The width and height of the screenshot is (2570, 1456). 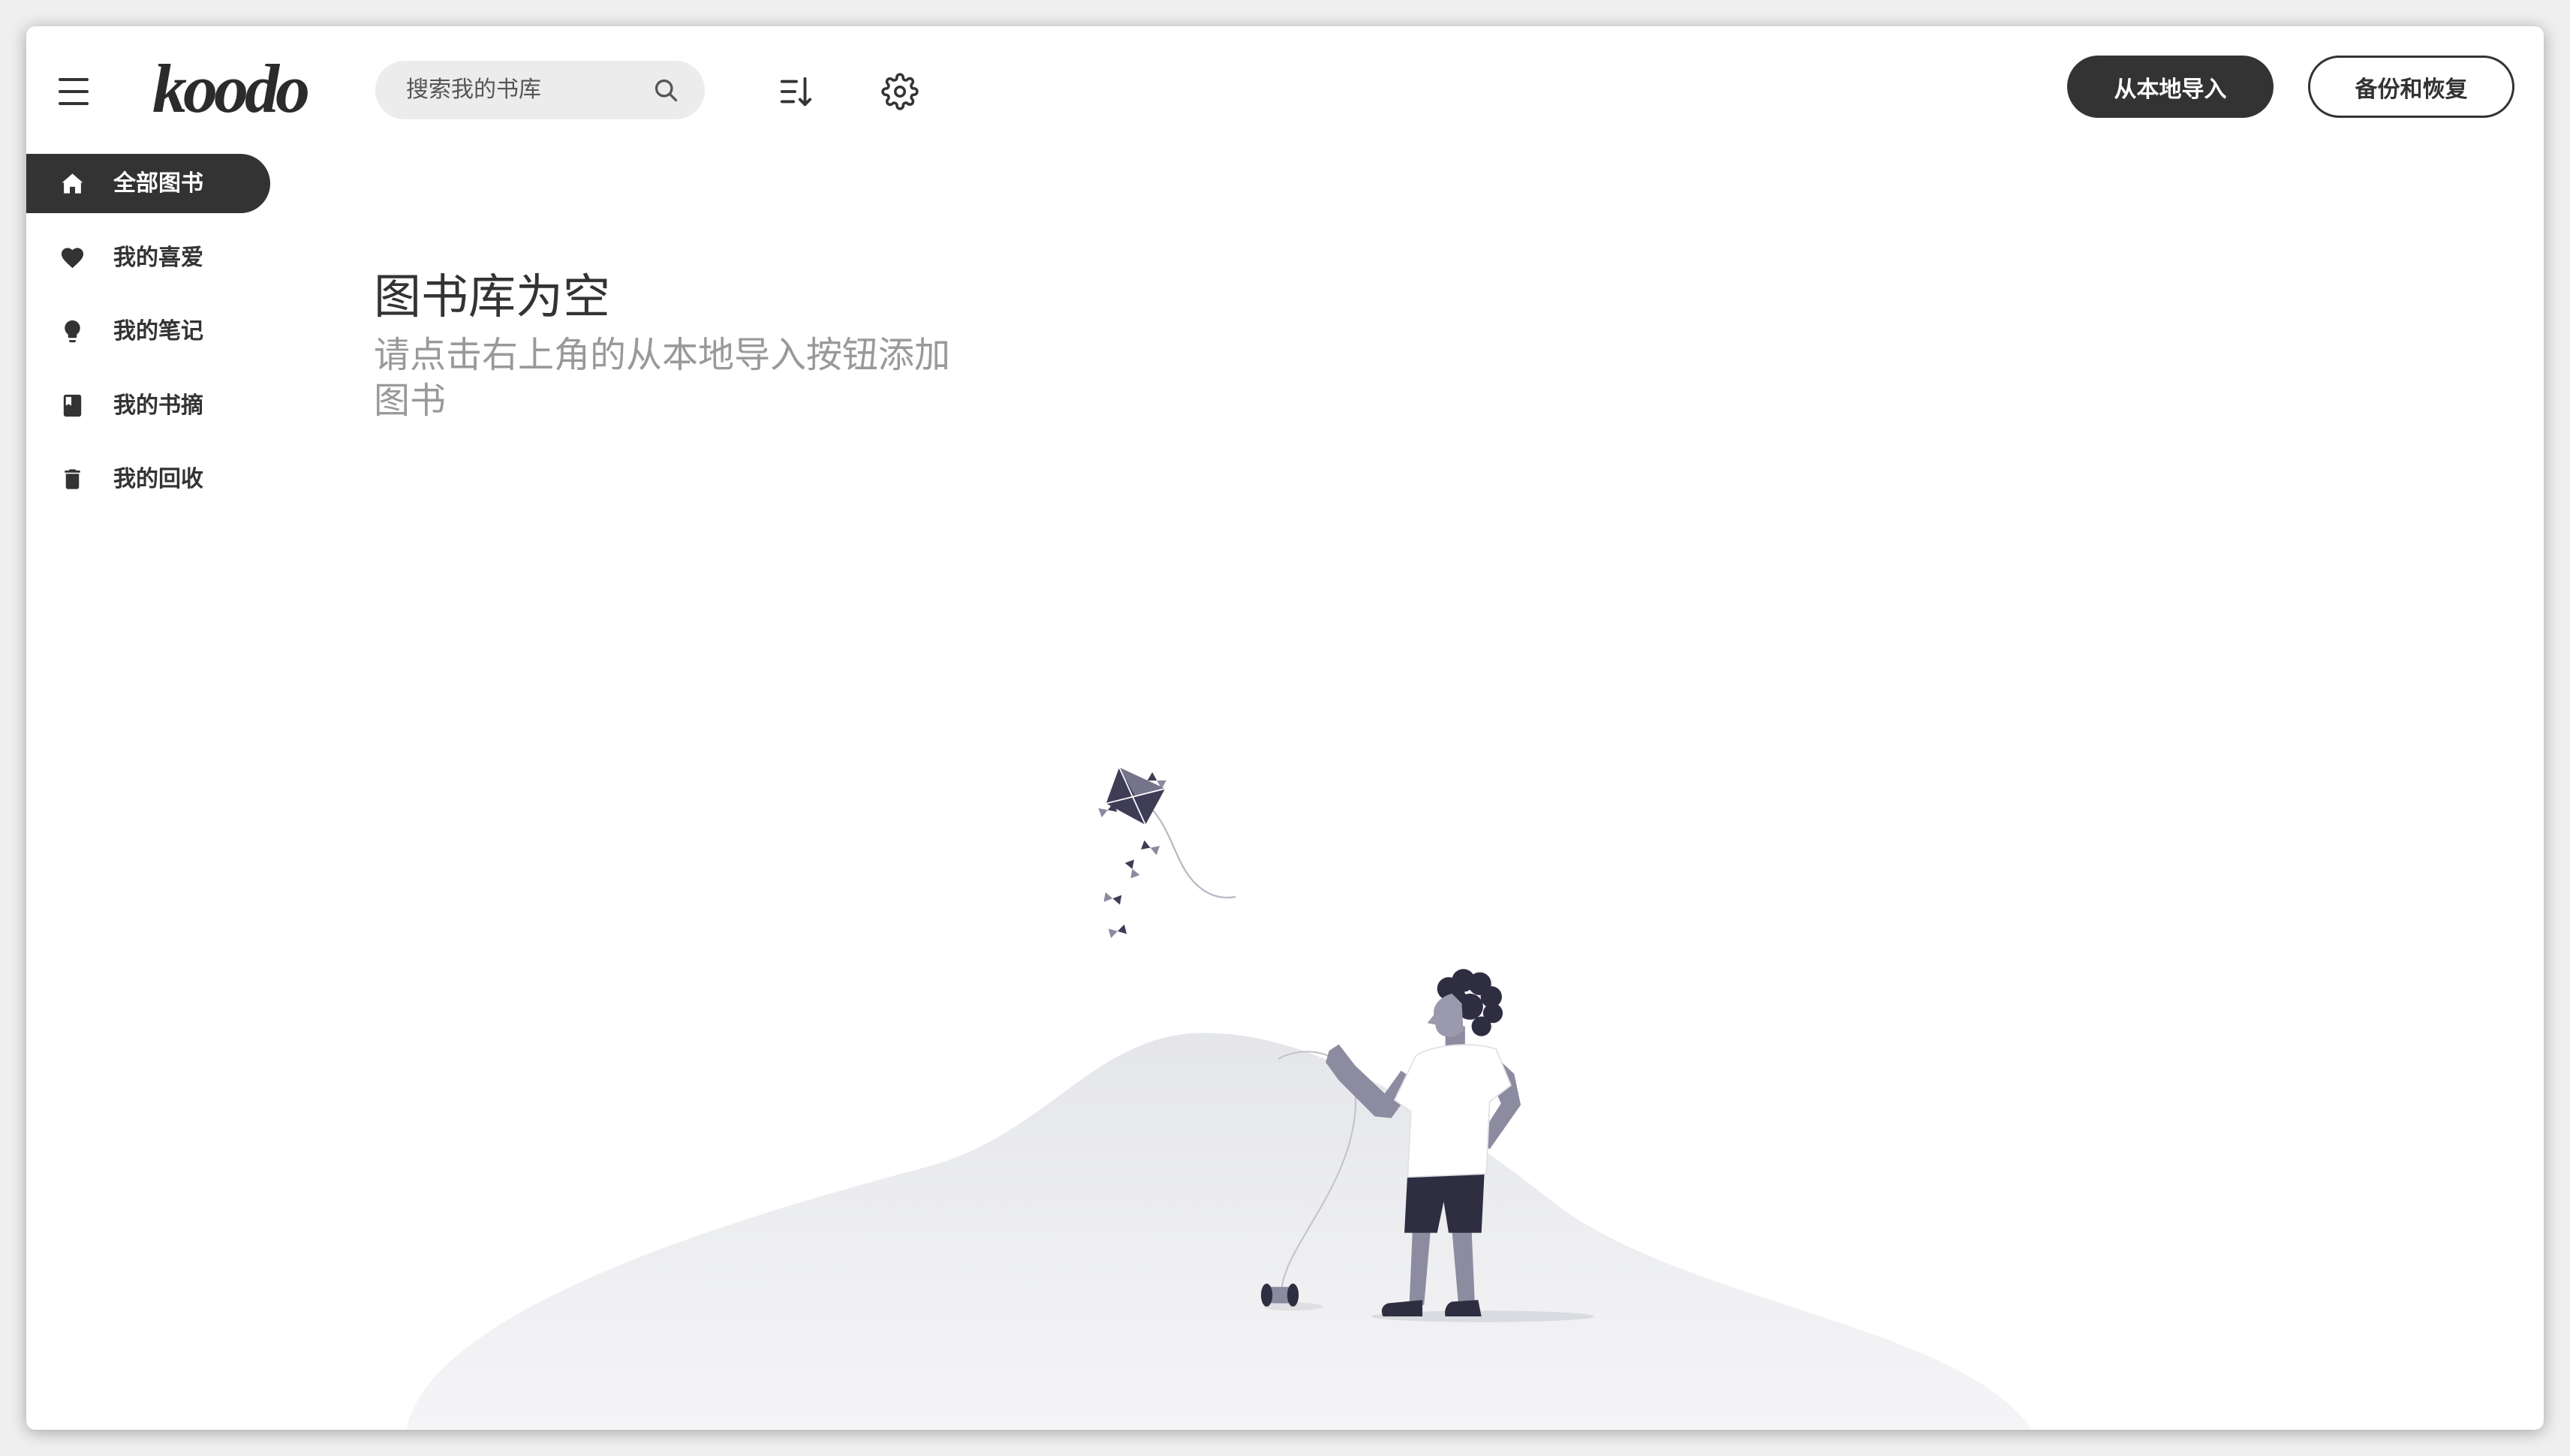 I want to click on sidebar-item-label: 我的喜爱, so click(x=158, y=257).